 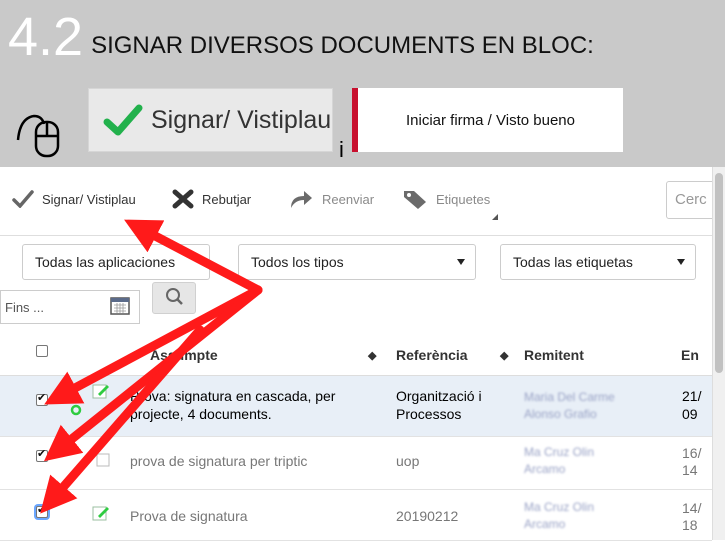 I want to click on section-number: 4.2, so click(x=46, y=37).